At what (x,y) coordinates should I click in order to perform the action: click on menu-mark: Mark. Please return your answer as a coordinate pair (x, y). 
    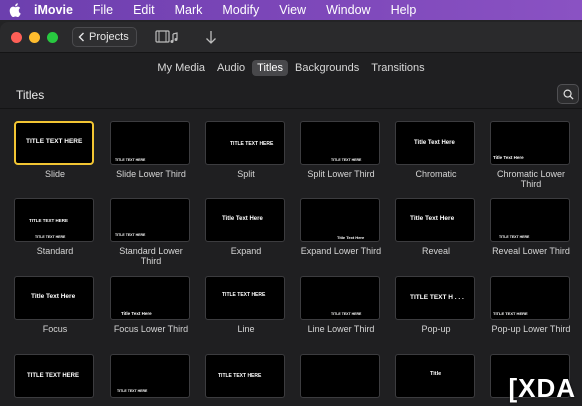
    Looking at the image, I should click on (189, 10).